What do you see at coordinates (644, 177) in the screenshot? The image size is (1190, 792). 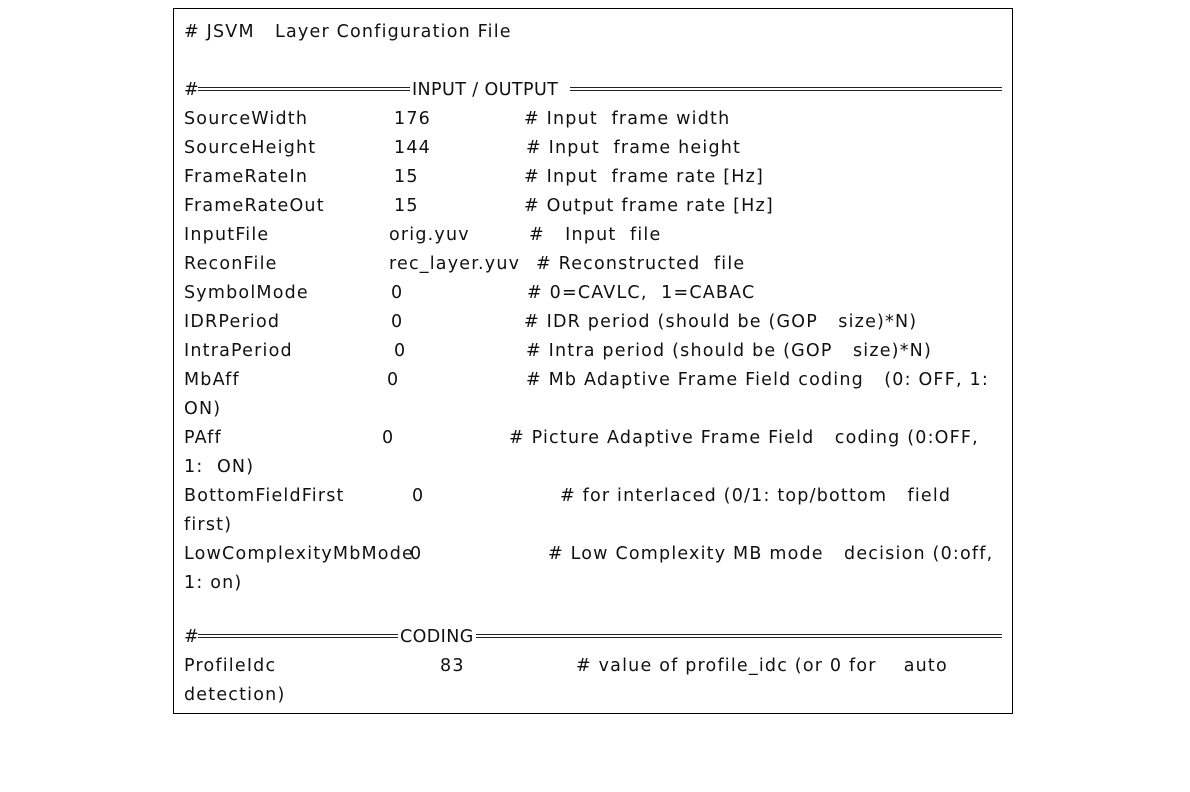 I see `config-comment: # Input frame rate [Hz]` at bounding box center [644, 177].